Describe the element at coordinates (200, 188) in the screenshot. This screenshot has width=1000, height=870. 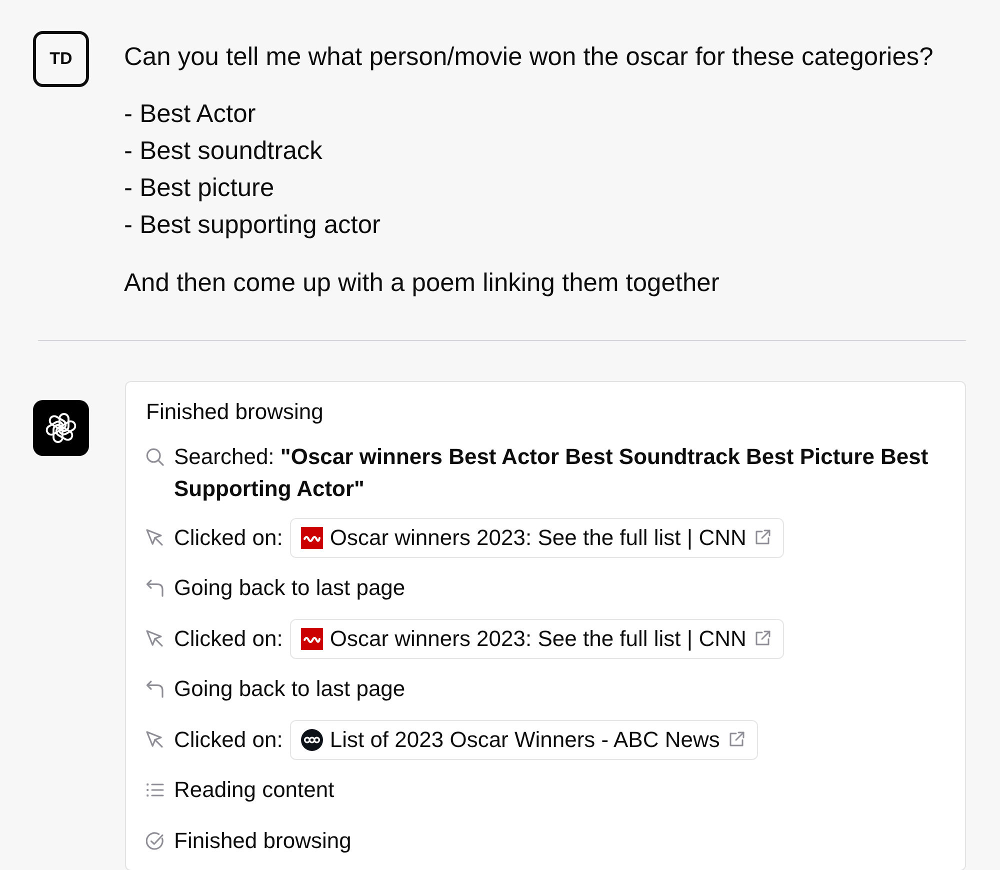
I see `list-item: - Best picture` at that location.